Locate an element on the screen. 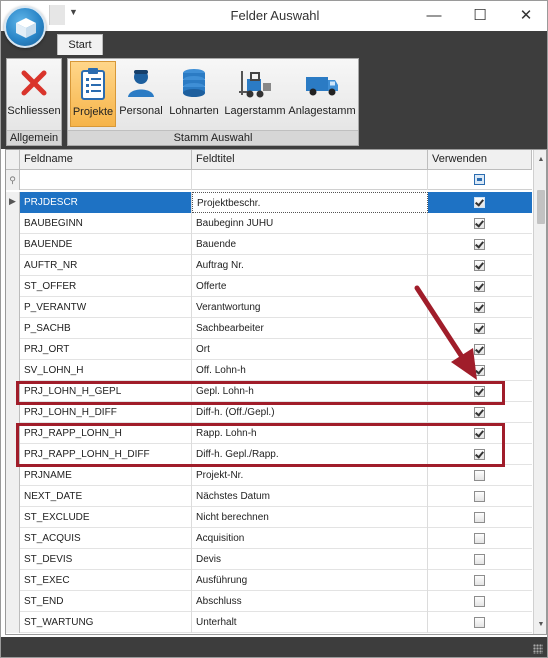  annotation-arrow-icon is located at coordinates (445, 332).